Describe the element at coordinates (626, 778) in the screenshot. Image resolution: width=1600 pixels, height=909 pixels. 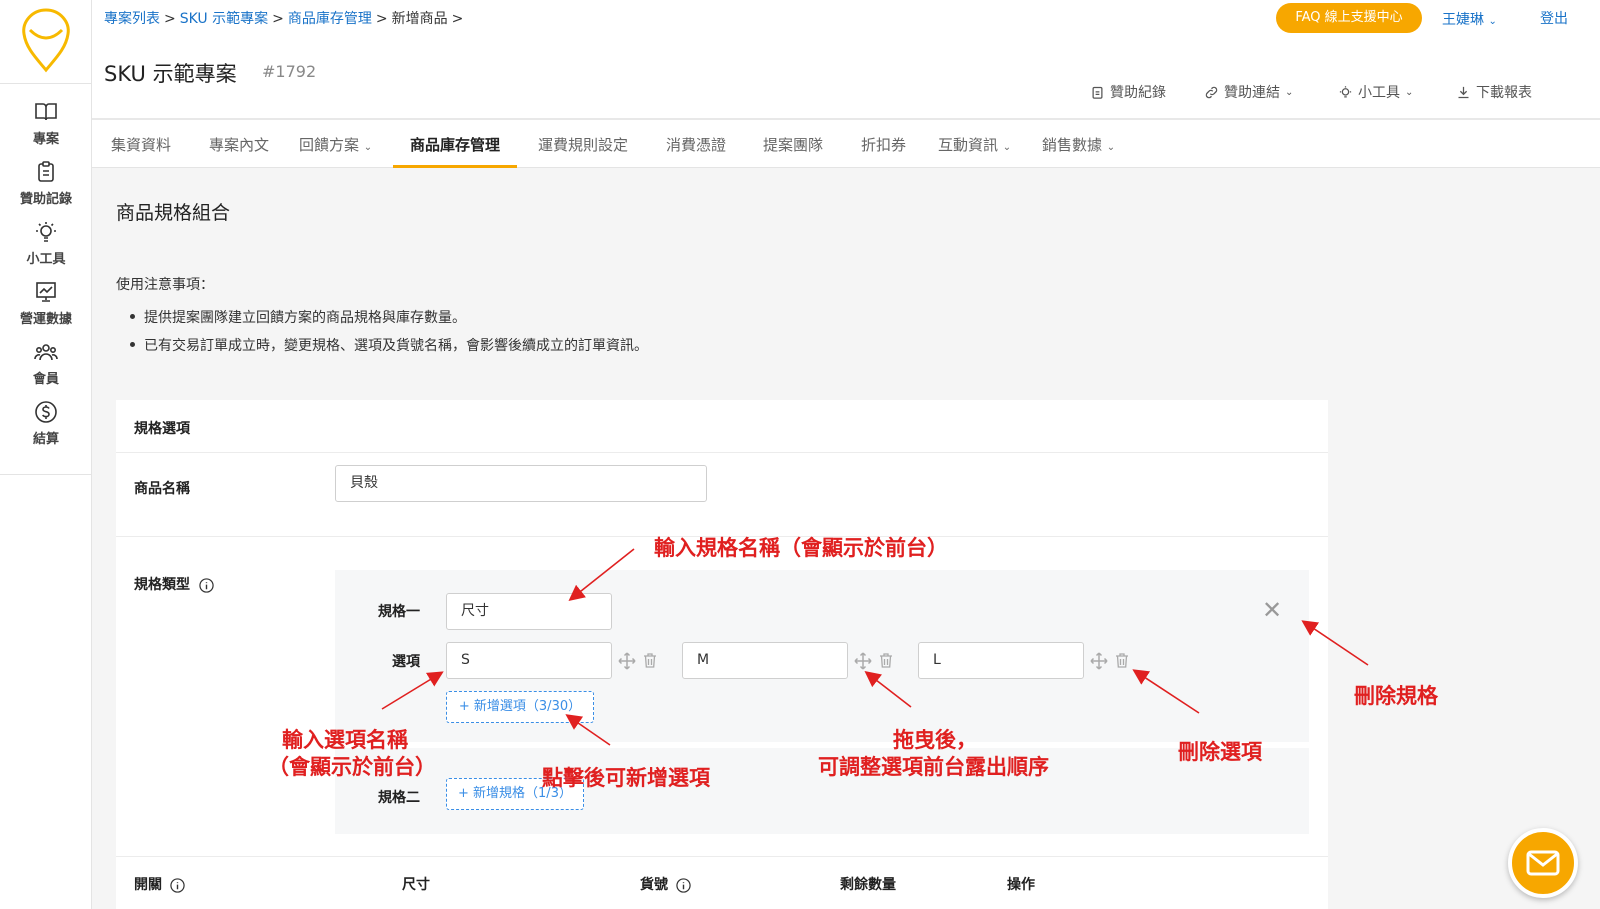
I see `annotation-add-option: 點擊後可新增選項` at that location.